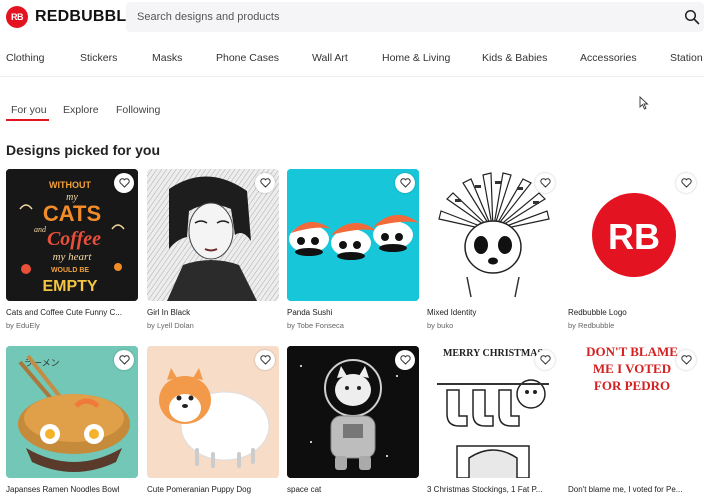 The height and width of the screenshot is (496, 704). Describe the element at coordinates (74, 239) in the screenshot. I see `art-text-coffee: Coffee` at that location.